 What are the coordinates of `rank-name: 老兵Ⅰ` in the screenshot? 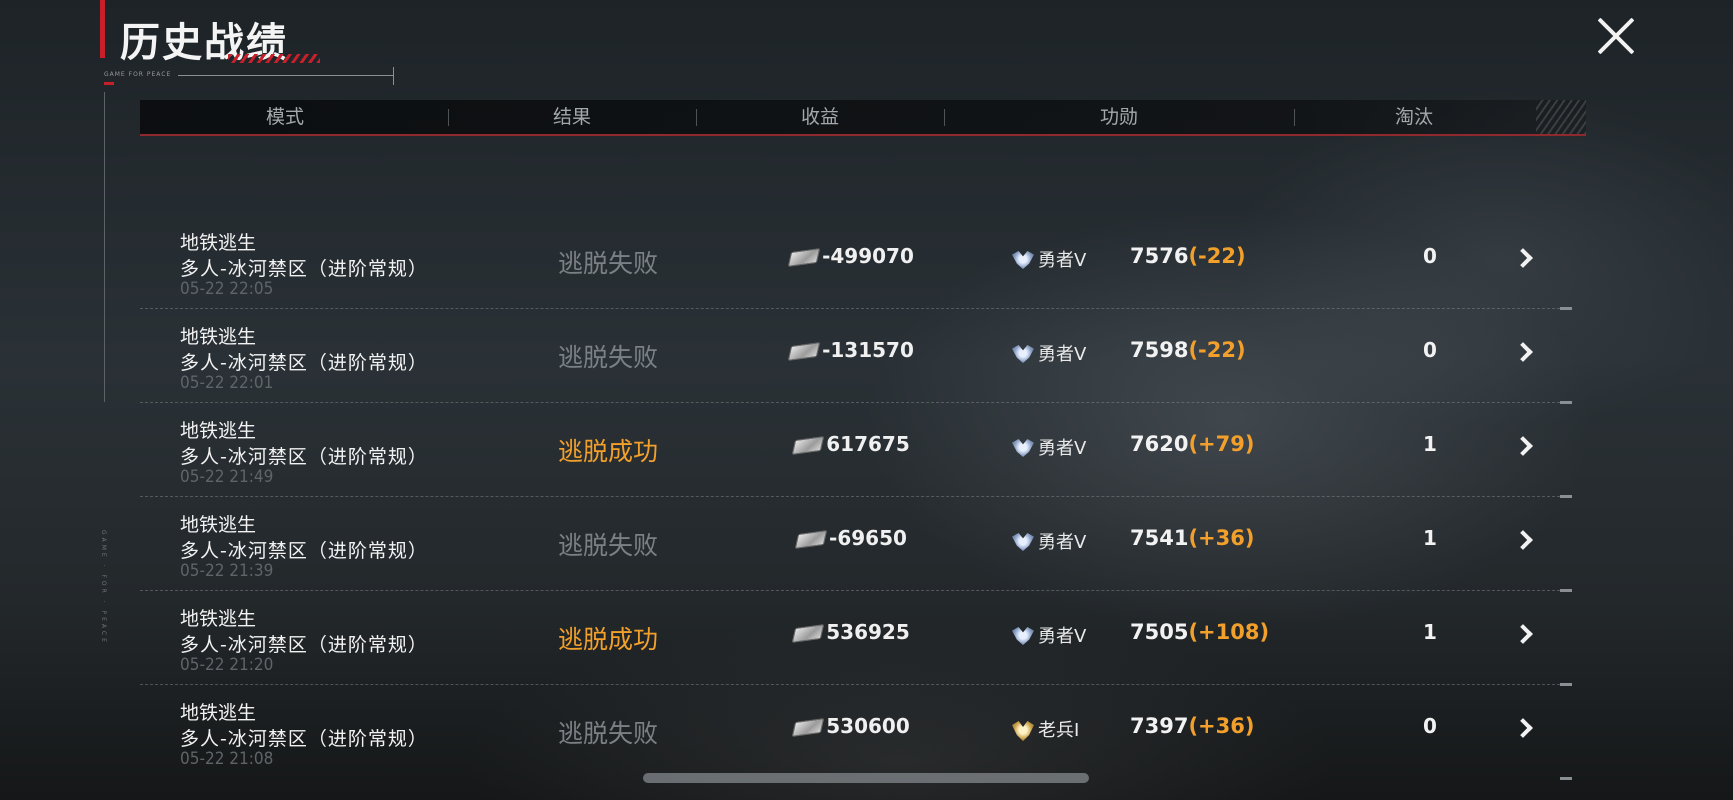 It's located at (1059, 730).